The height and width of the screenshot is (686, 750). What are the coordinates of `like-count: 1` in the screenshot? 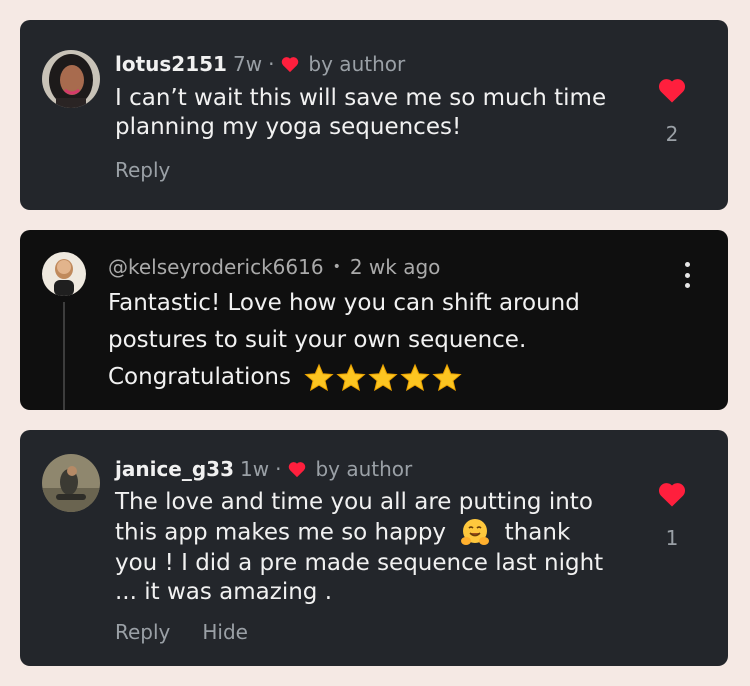 It's located at (672, 538).